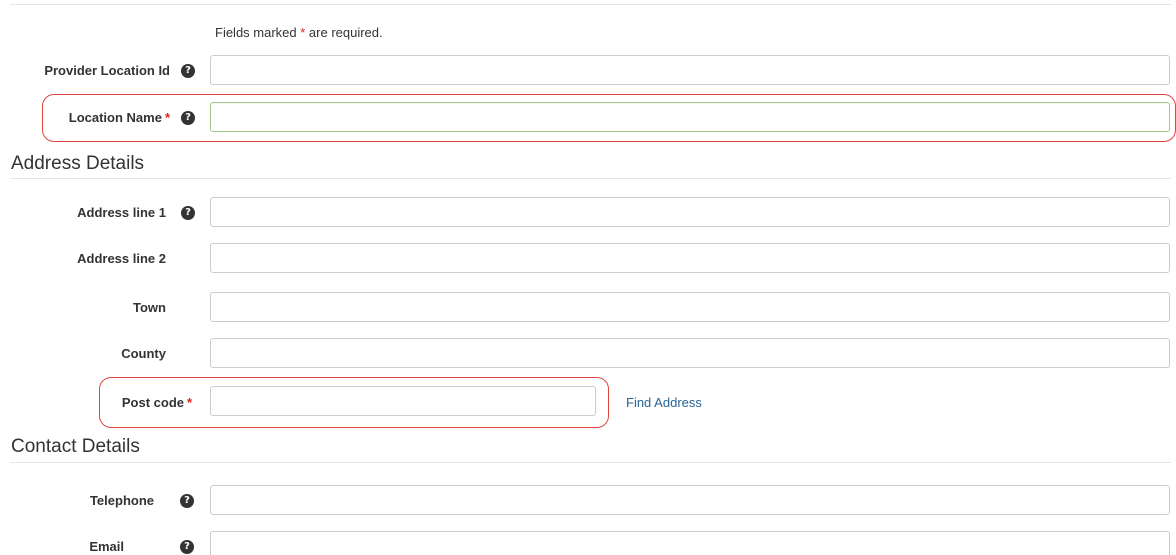 This screenshot has height=555, width=1176. Describe the element at coordinates (690, 70) in the screenshot. I see `provider-location-id-input` at that location.